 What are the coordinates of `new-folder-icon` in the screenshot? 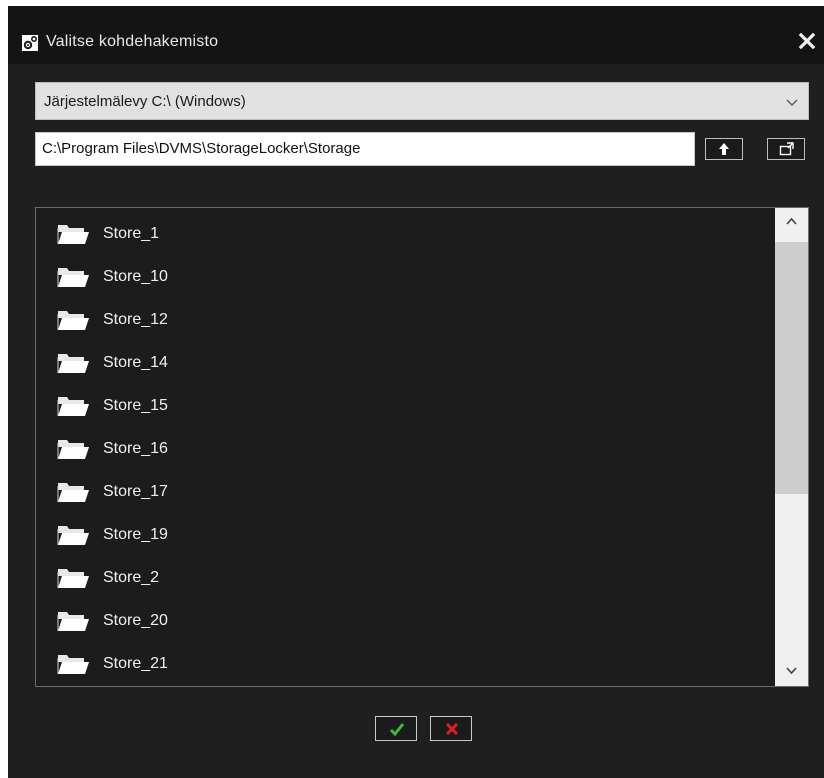 It's located at (786, 149).